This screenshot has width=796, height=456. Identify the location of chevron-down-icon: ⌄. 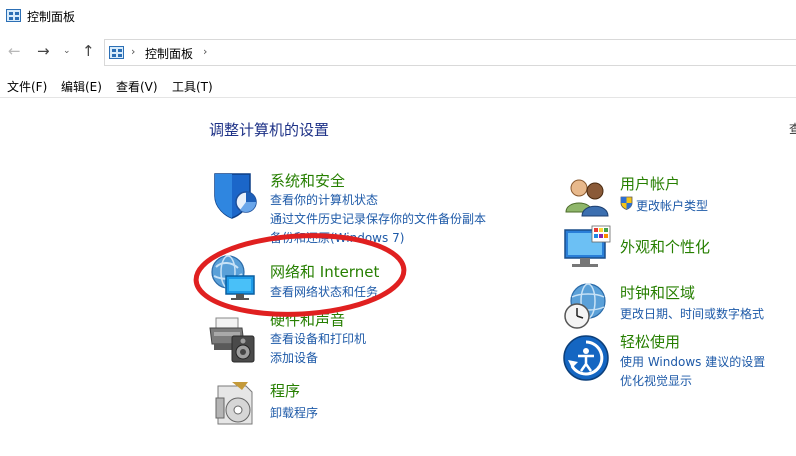
(67, 51).